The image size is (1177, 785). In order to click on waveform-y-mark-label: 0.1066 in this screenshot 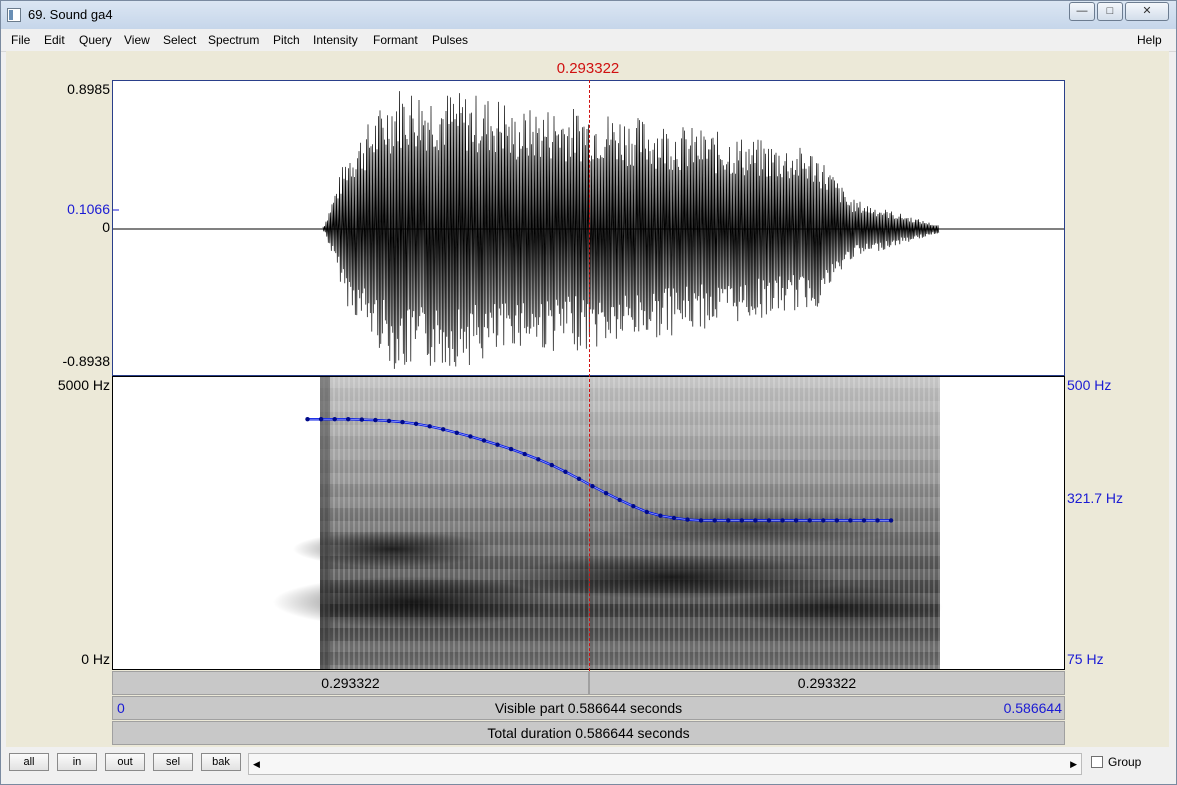, I will do `click(88, 209)`.